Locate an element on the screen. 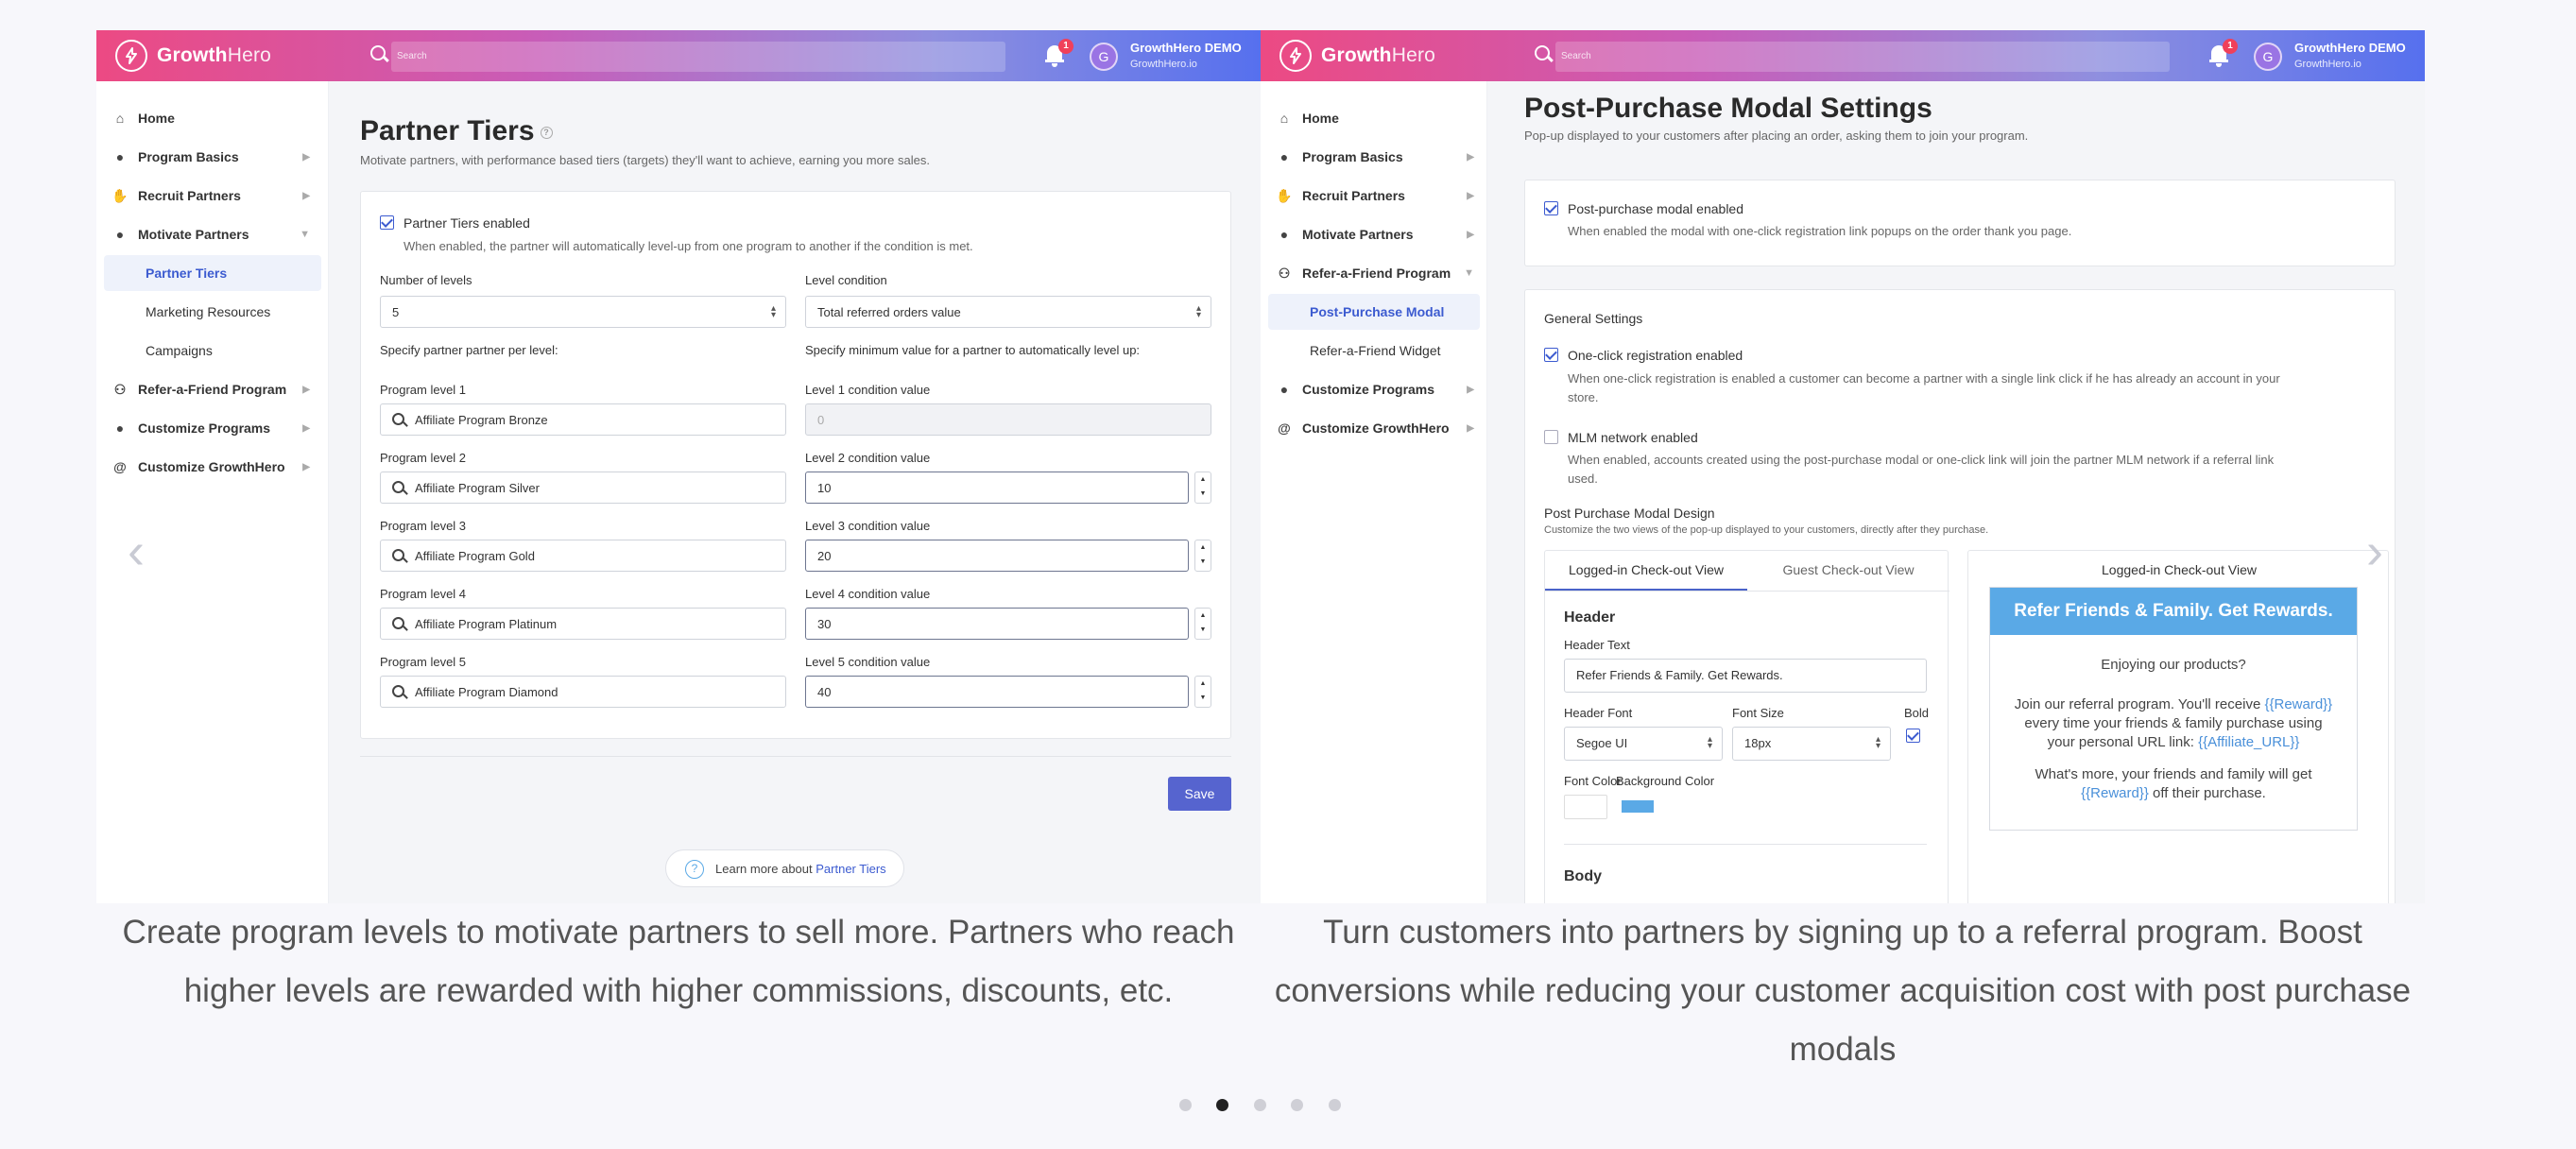 This screenshot has width=2576, height=1149. condition-value-input: 0 is located at coordinates (1008, 419).